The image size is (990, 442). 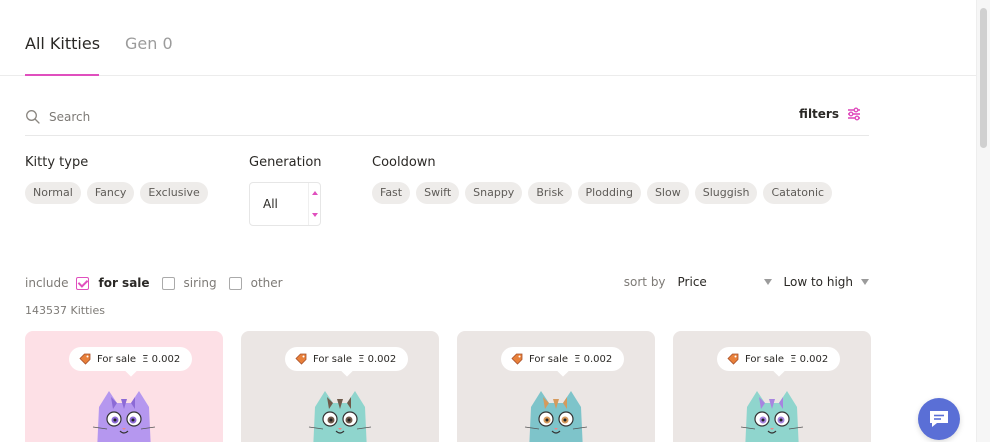 I want to click on kitty-type-options: Normal Fancy Exclusive, so click(x=116, y=193).